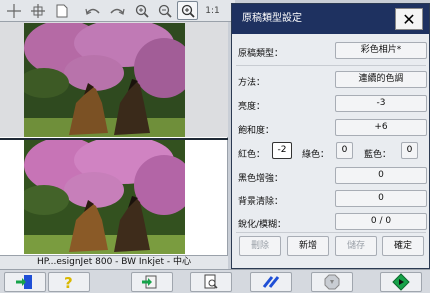 The image size is (430, 293). I want to click on method-label: 方法：, so click(252, 83).